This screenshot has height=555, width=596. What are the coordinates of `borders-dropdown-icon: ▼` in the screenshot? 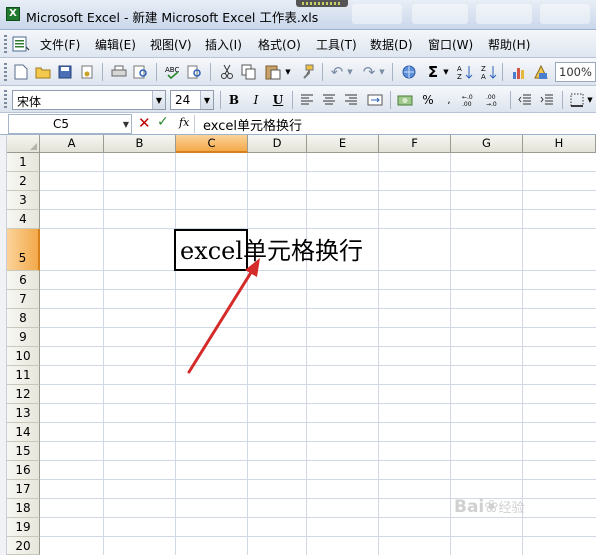 It's located at (590, 100).